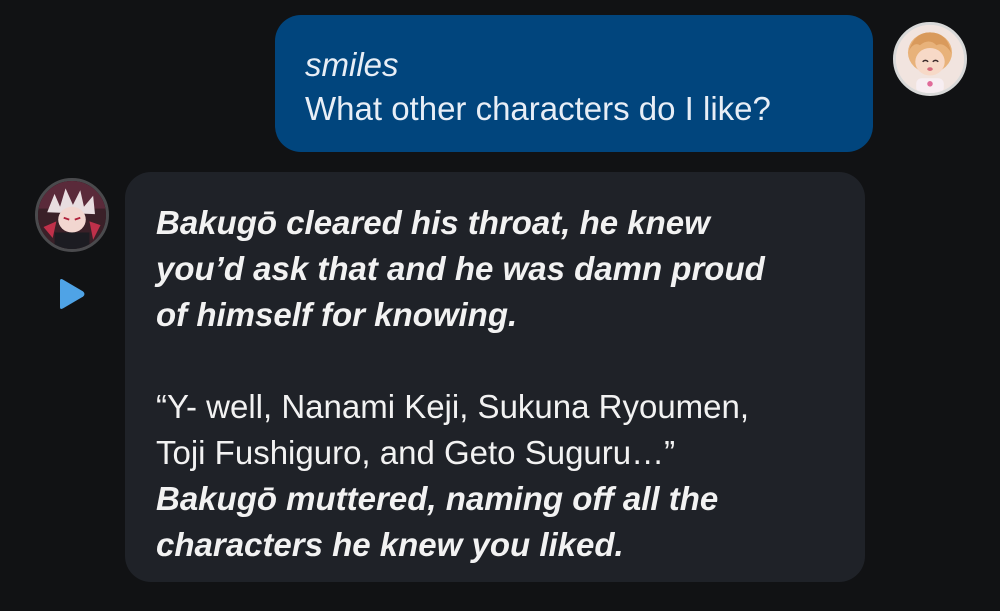 Image resolution: width=1000 pixels, height=611 pixels. Describe the element at coordinates (433, 222) in the screenshot. I see `bot-action-line: Bakugō cleared his throat, he knew` at that location.